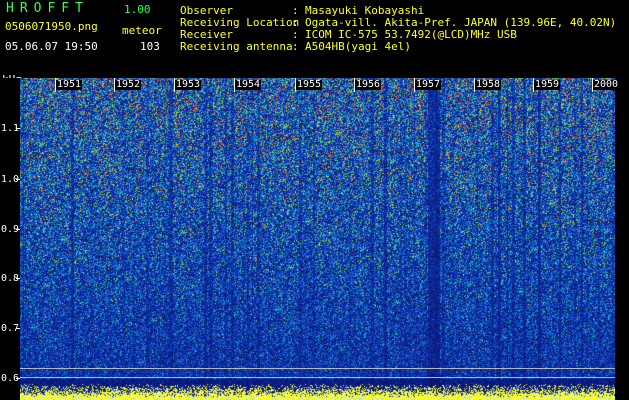  I want to click on app-version: 1.00, so click(137, 9).